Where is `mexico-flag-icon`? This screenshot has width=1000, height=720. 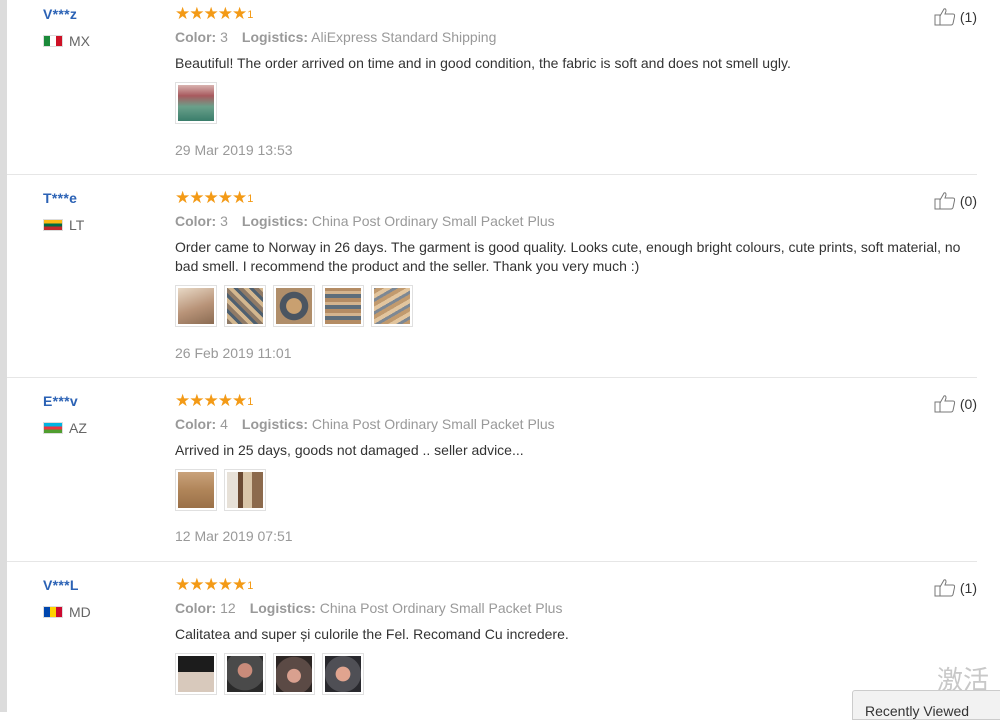 mexico-flag-icon is located at coordinates (53, 41).